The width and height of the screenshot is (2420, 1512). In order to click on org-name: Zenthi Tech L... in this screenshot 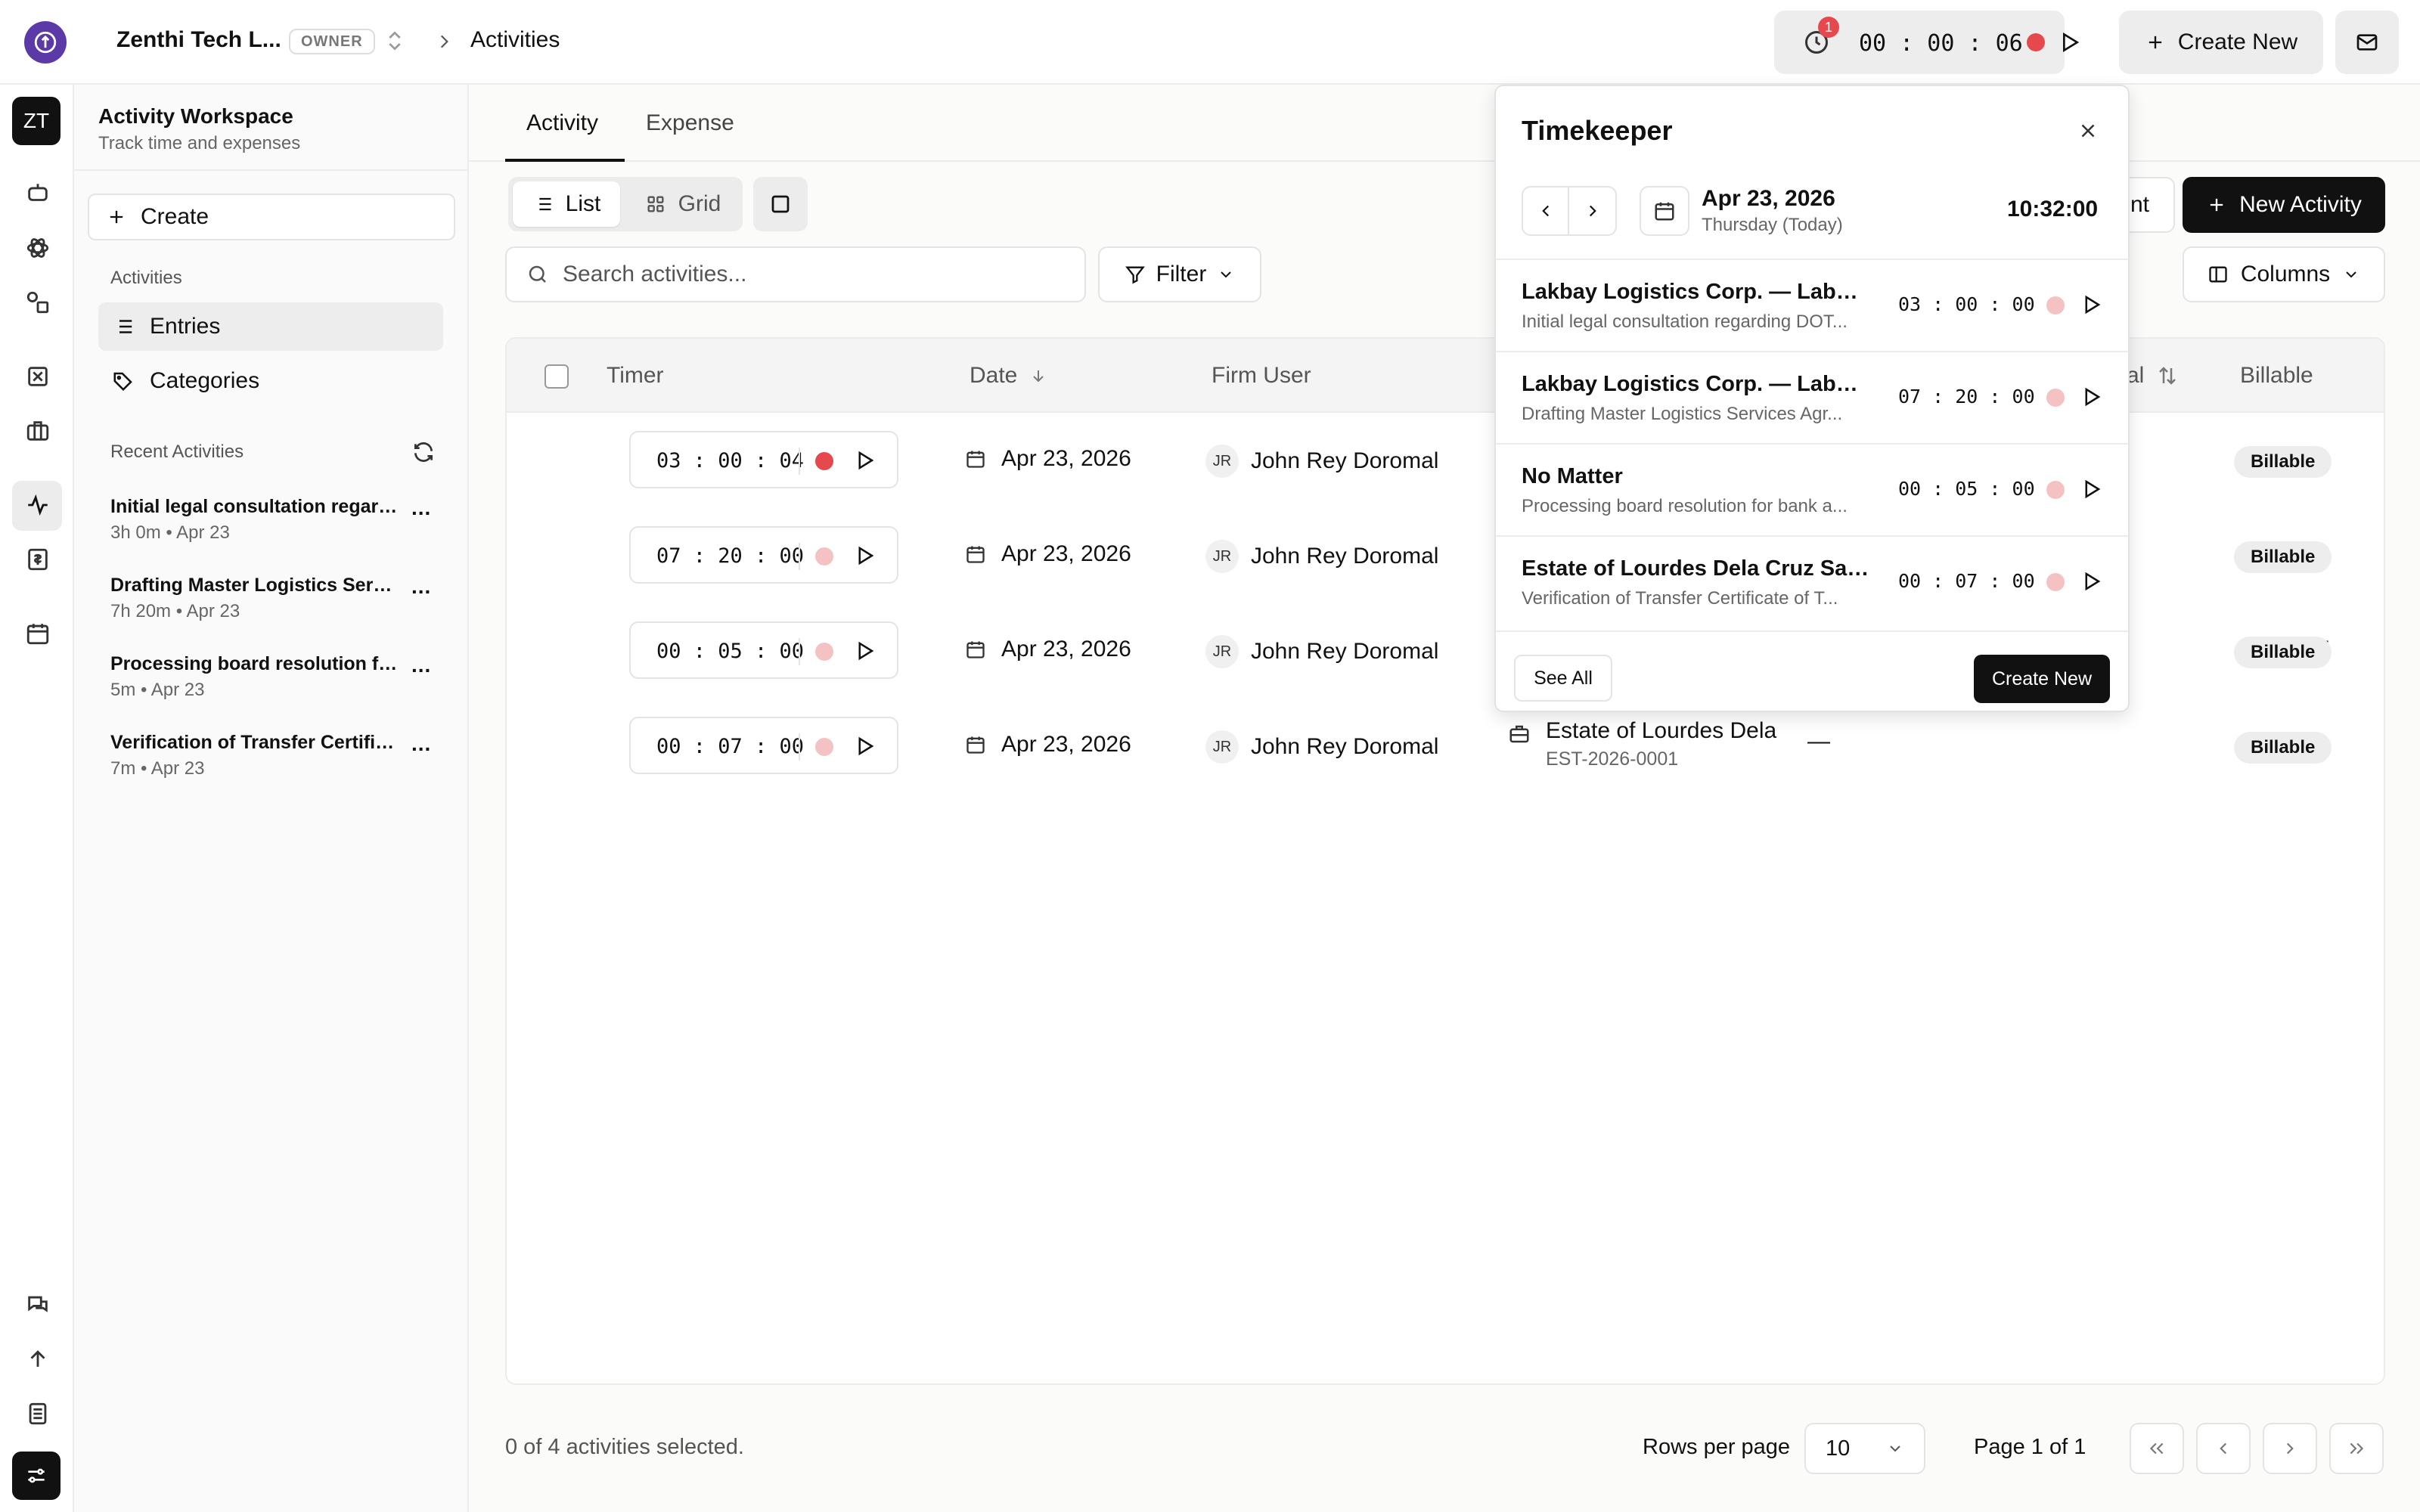, I will do `click(198, 40)`.